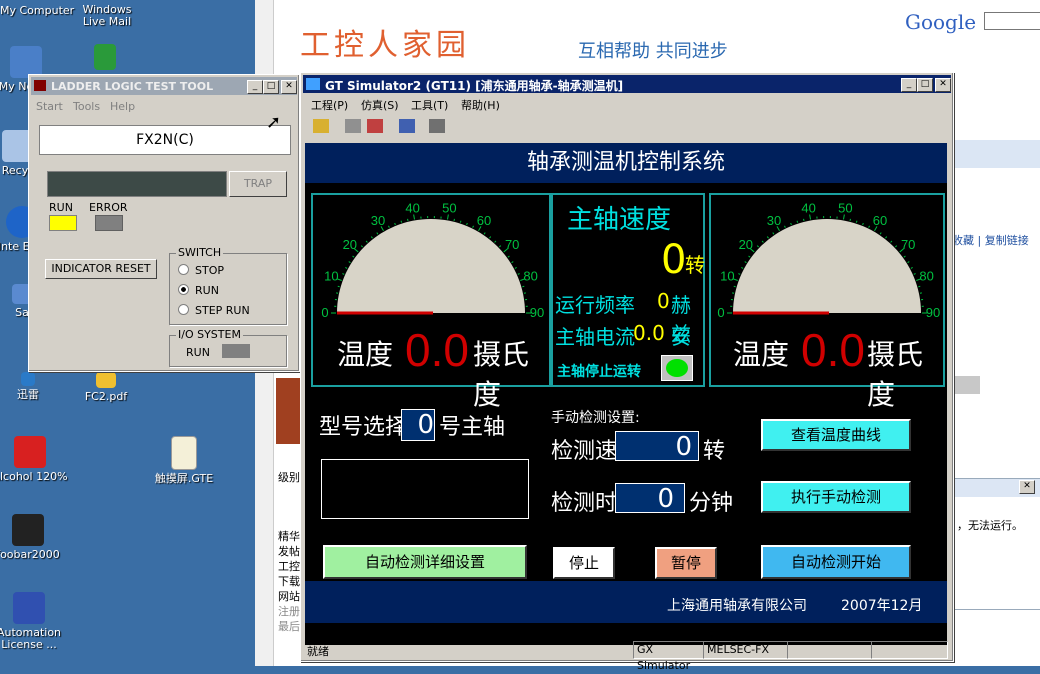  What do you see at coordinates (996, 154) in the screenshot?
I see `browser-right-bar` at bounding box center [996, 154].